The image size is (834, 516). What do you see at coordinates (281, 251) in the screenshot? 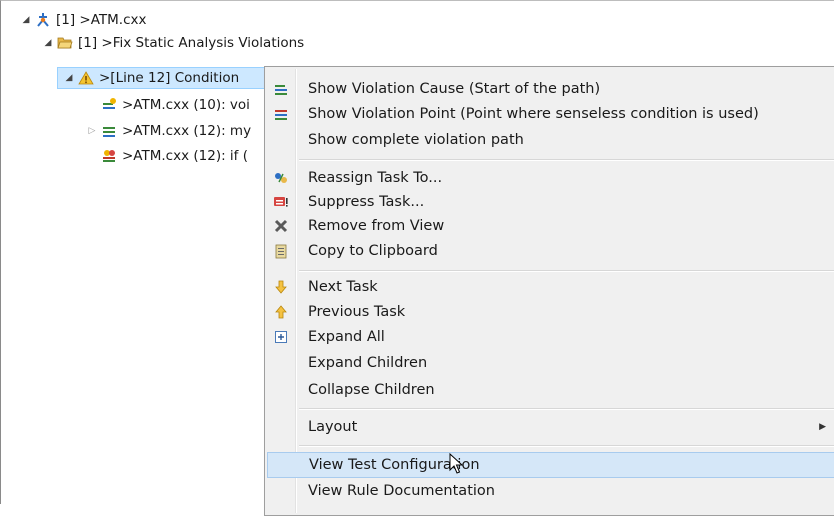
I see `clipboard-icon` at bounding box center [281, 251].